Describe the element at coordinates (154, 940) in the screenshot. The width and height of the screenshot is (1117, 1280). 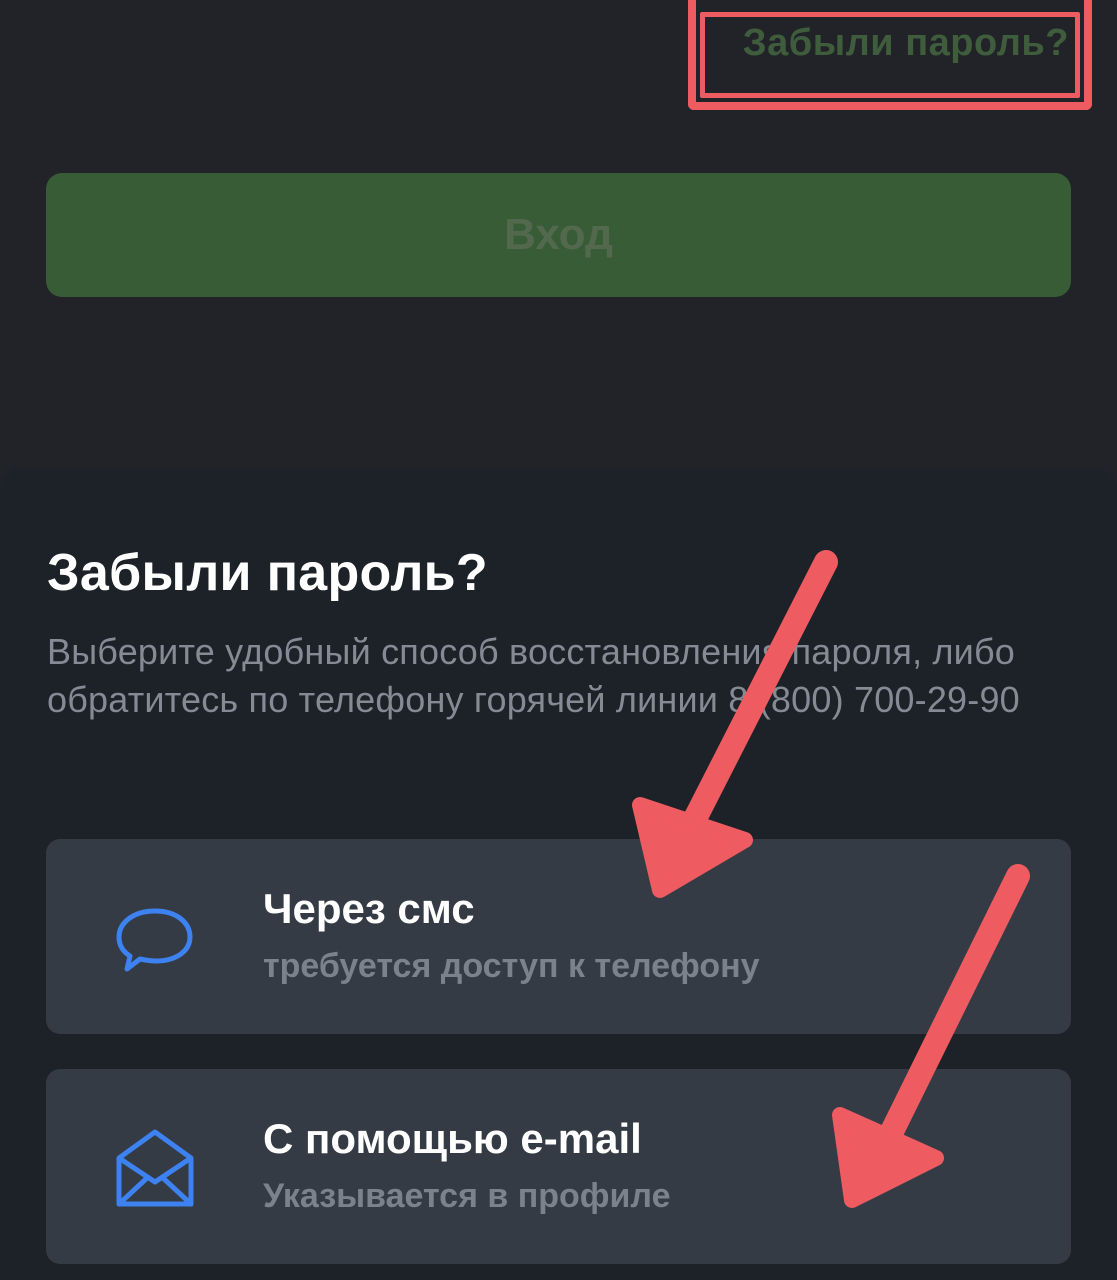
I see `chat-bubble-icon` at that location.